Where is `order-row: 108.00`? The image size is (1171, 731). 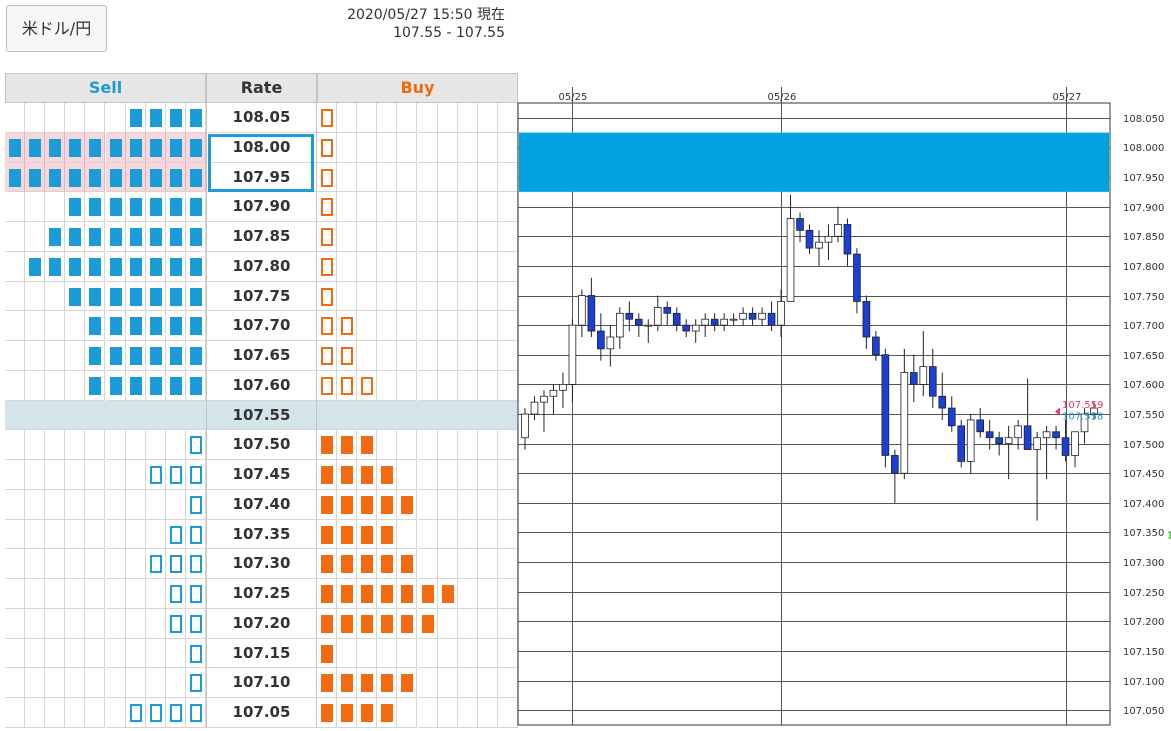
order-row: 108.00 is located at coordinates (261, 147).